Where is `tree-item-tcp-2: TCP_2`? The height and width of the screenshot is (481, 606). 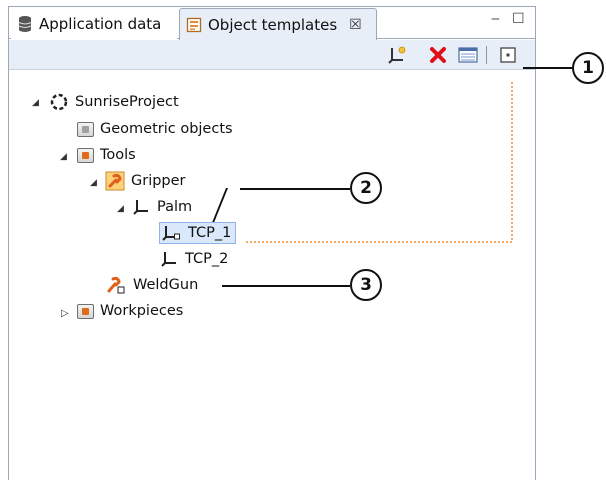
tree-item-tcp-2: TCP_2 is located at coordinates (194, 259).